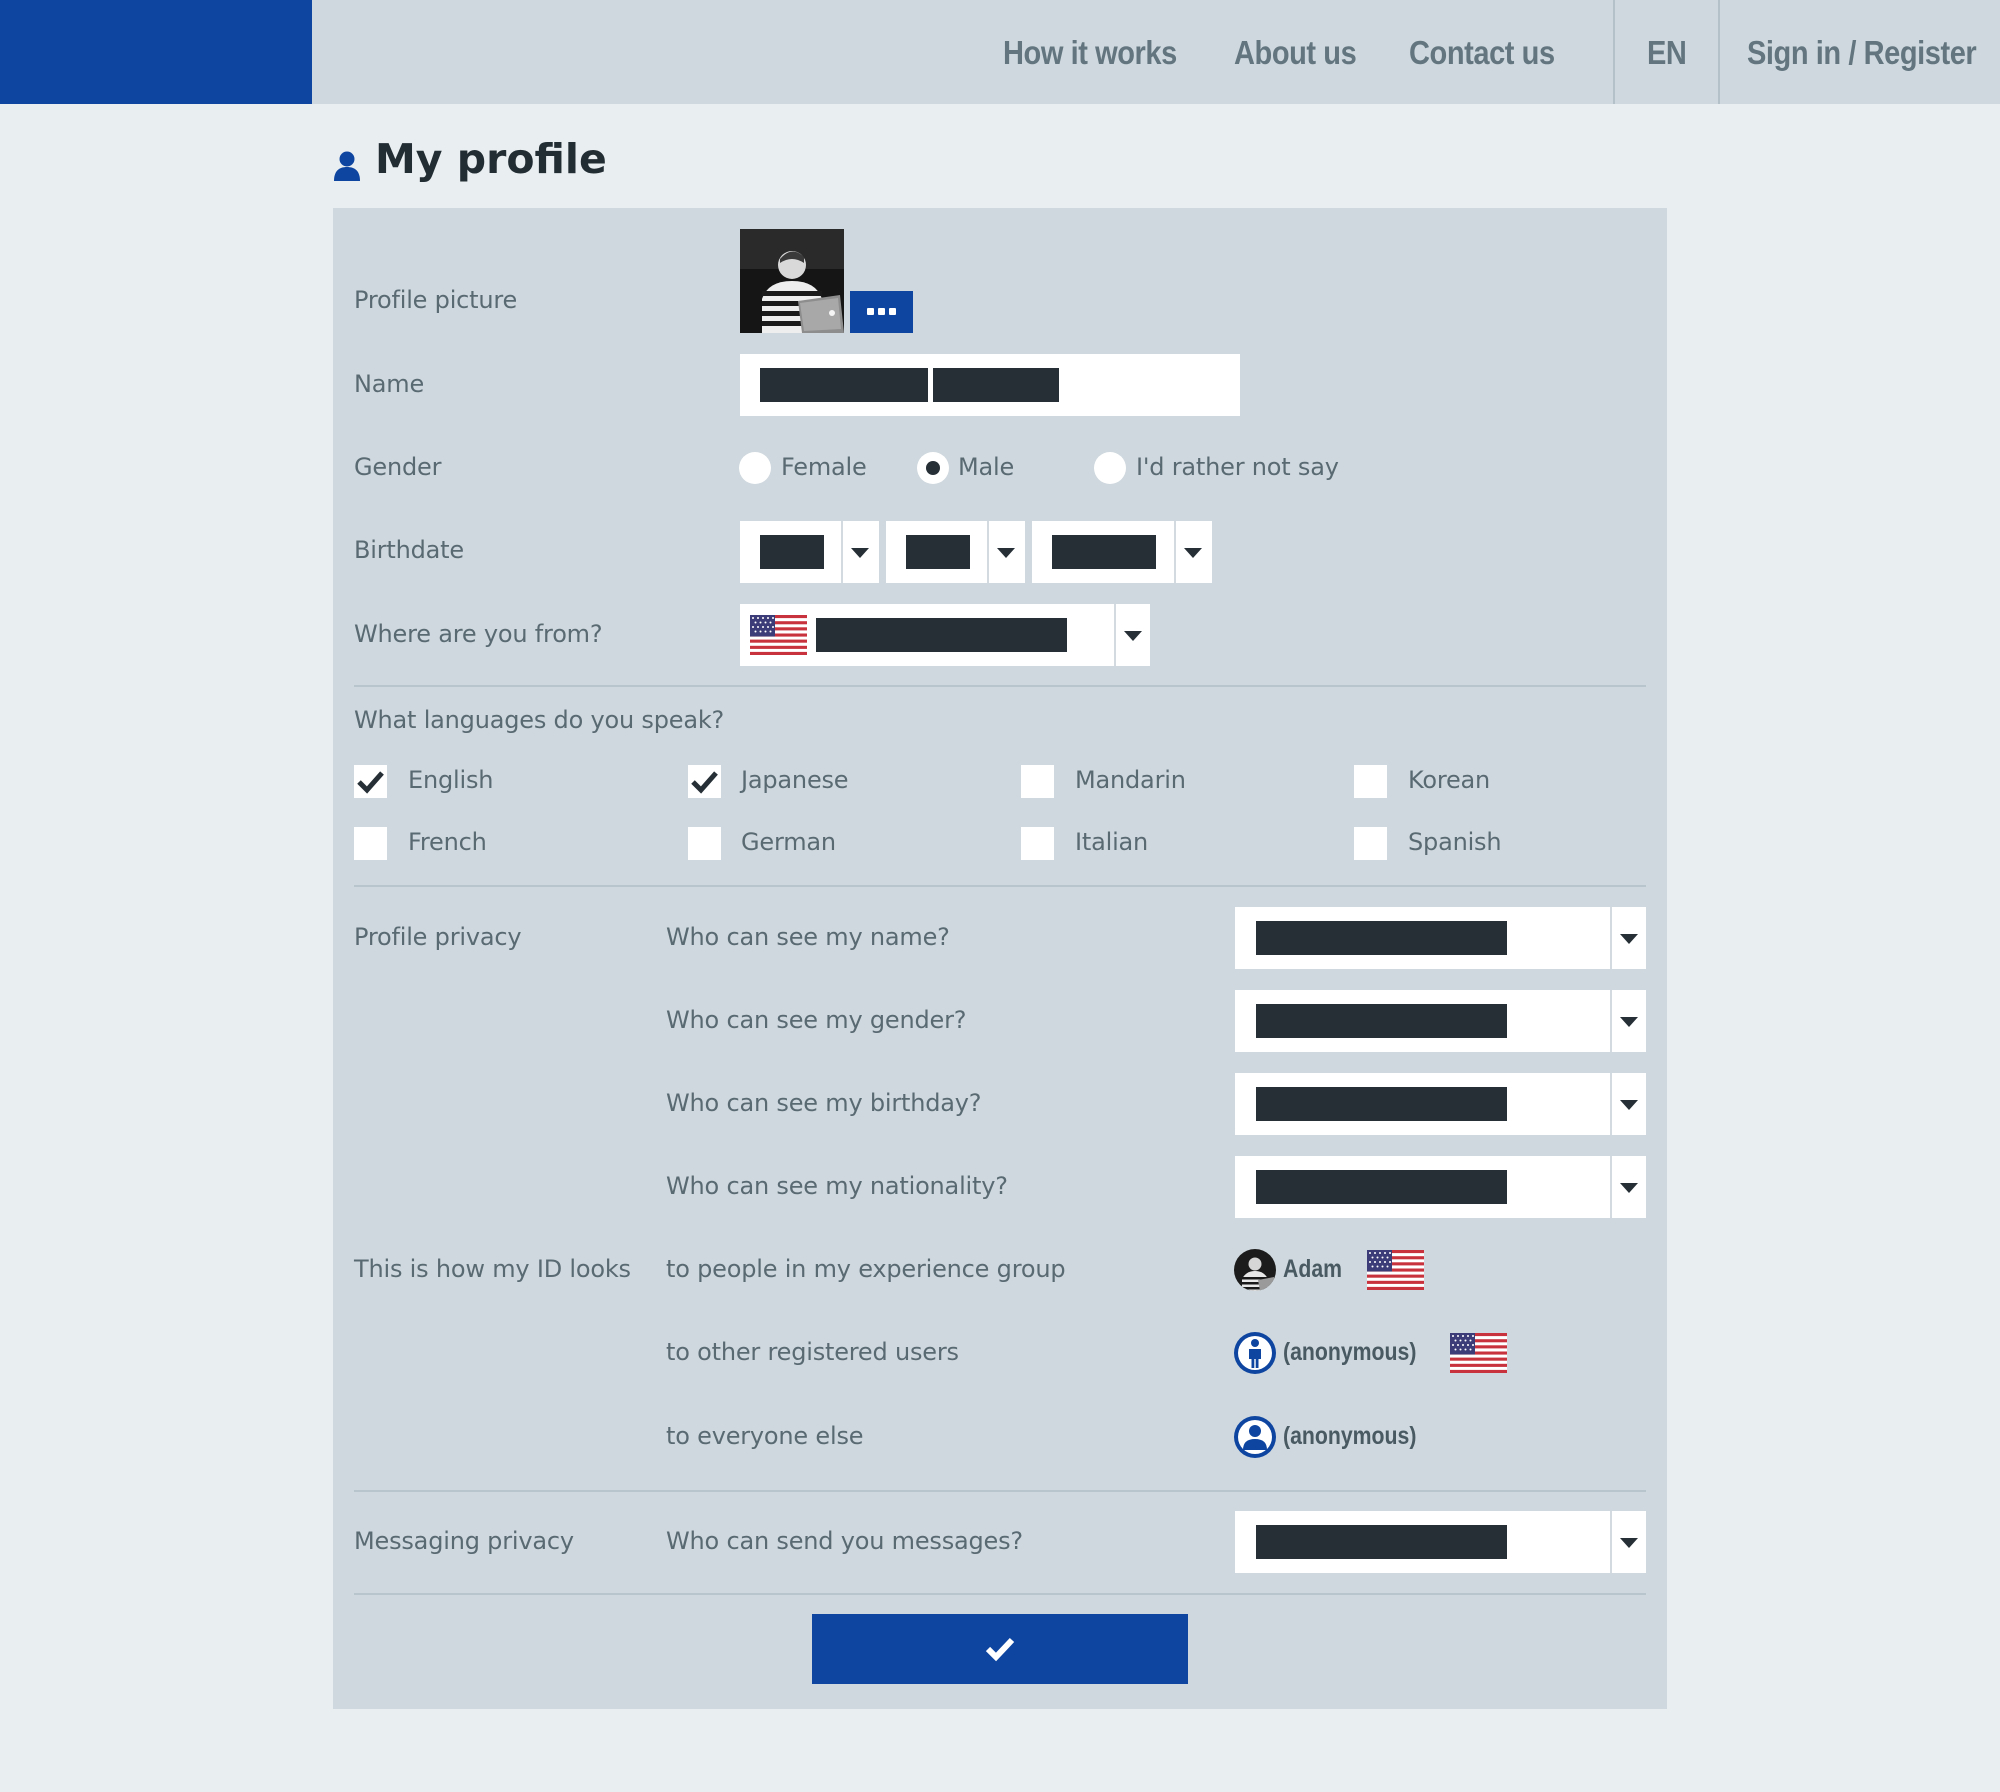  What do you see at coordinates (1482, 52) in the screenshot?
I see `nav-contact-us: Contact us` at bounding box center [1482, 52].